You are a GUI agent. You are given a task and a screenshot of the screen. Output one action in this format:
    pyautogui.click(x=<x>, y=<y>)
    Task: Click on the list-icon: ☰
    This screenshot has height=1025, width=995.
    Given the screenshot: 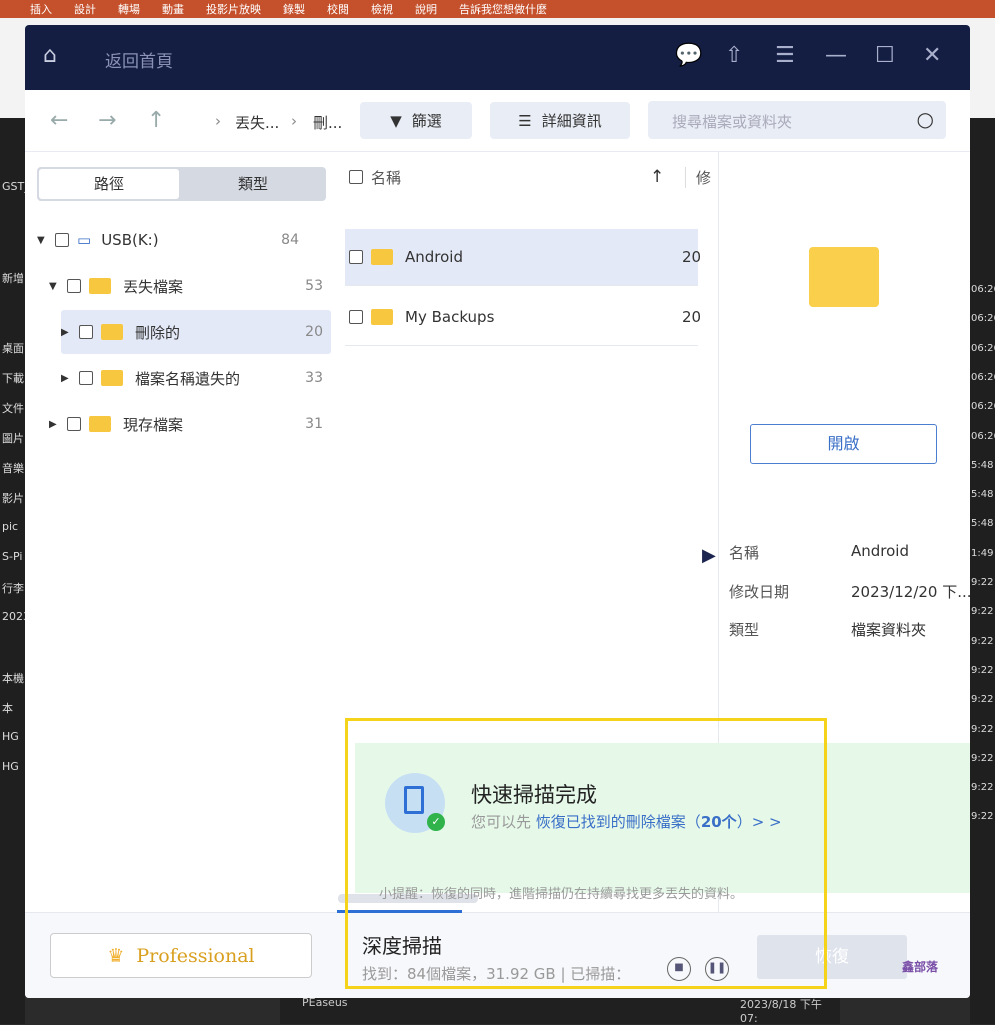 What is the action you would take?
    pyautogui.click(x=525, y=120)
    